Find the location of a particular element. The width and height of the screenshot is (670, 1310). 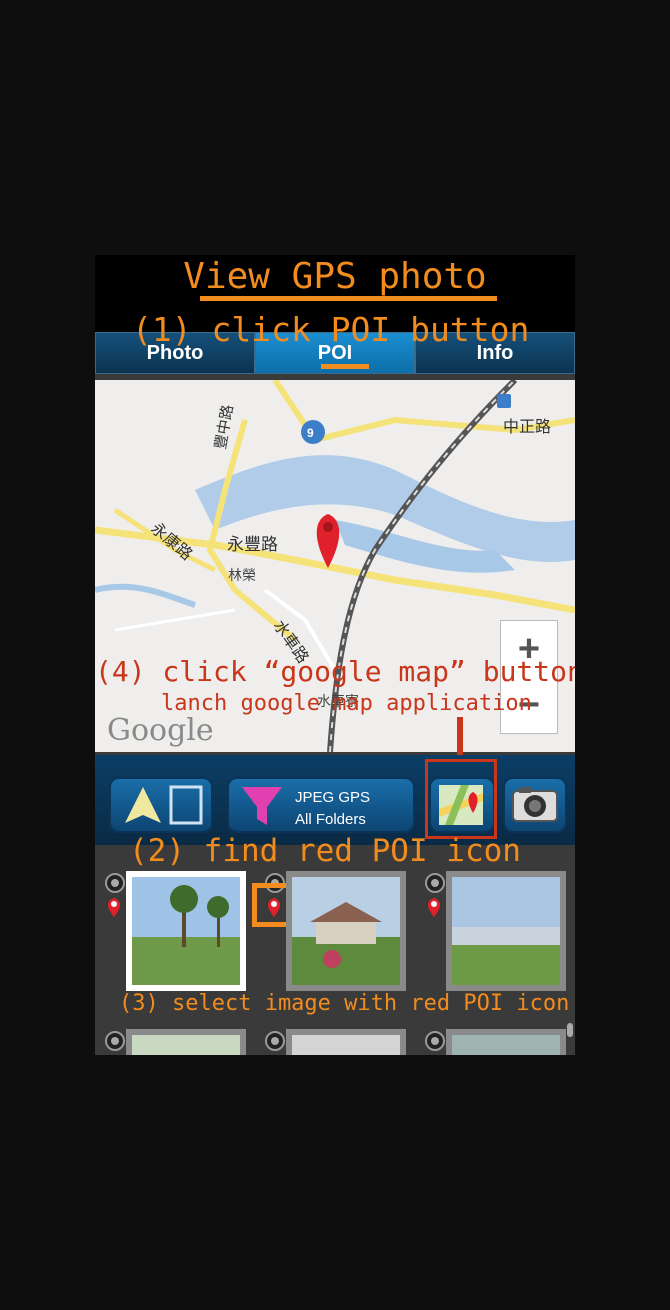

step4-annotation: (4) click “google map” button is located at coordinates (335, 671).